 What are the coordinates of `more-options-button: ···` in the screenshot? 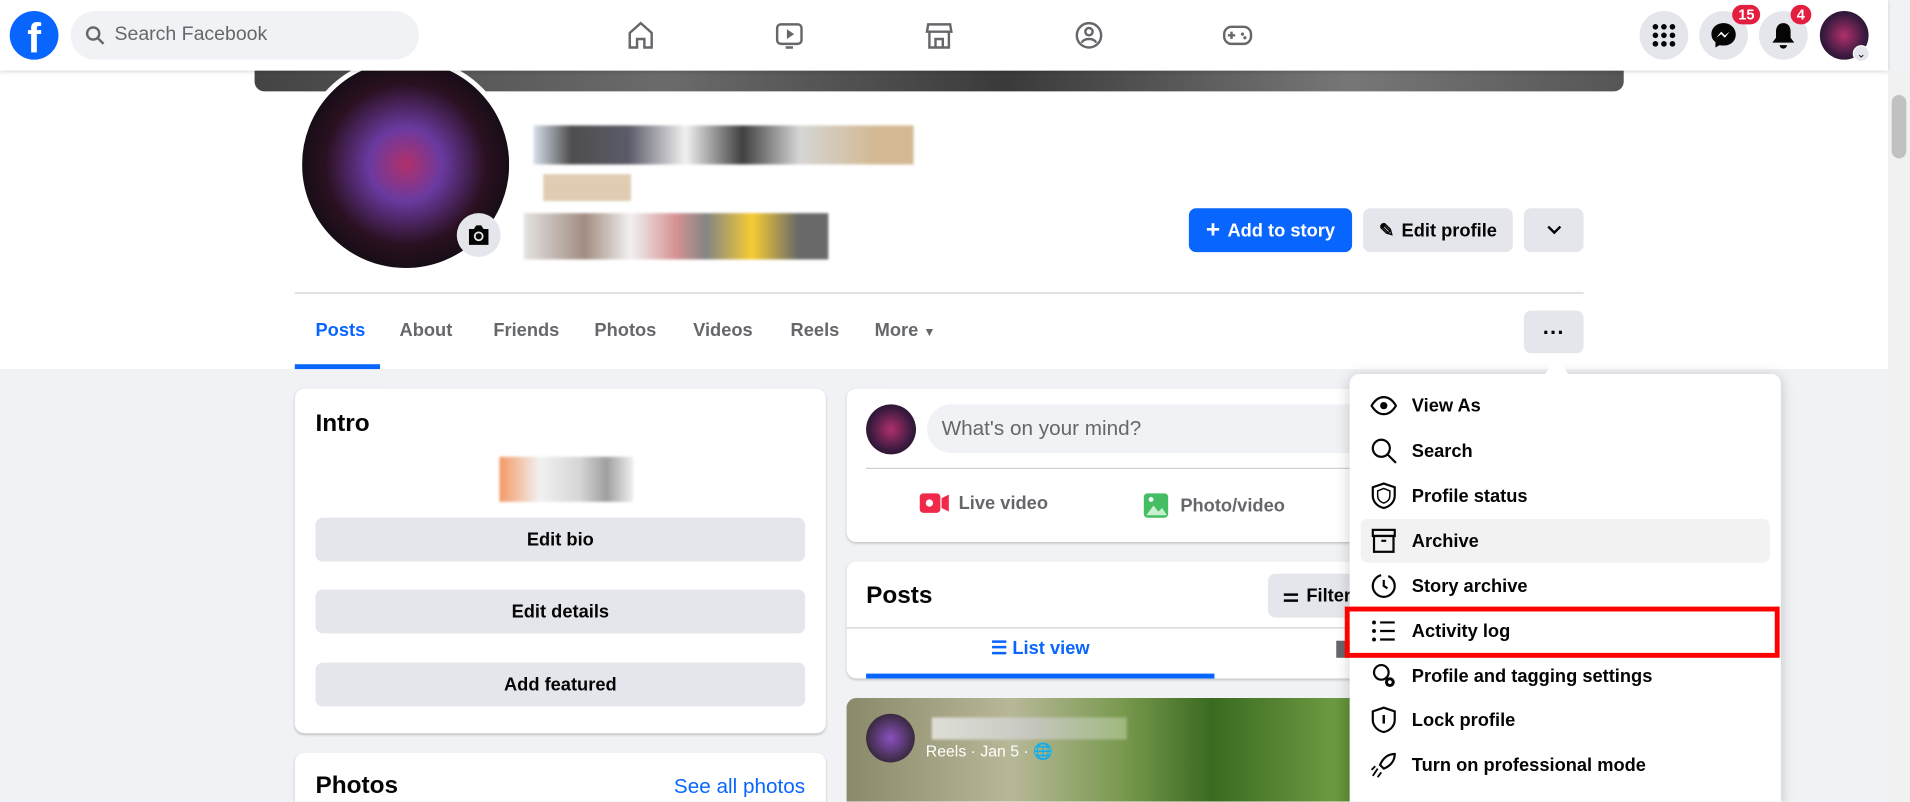 It's located at (1553, 332).